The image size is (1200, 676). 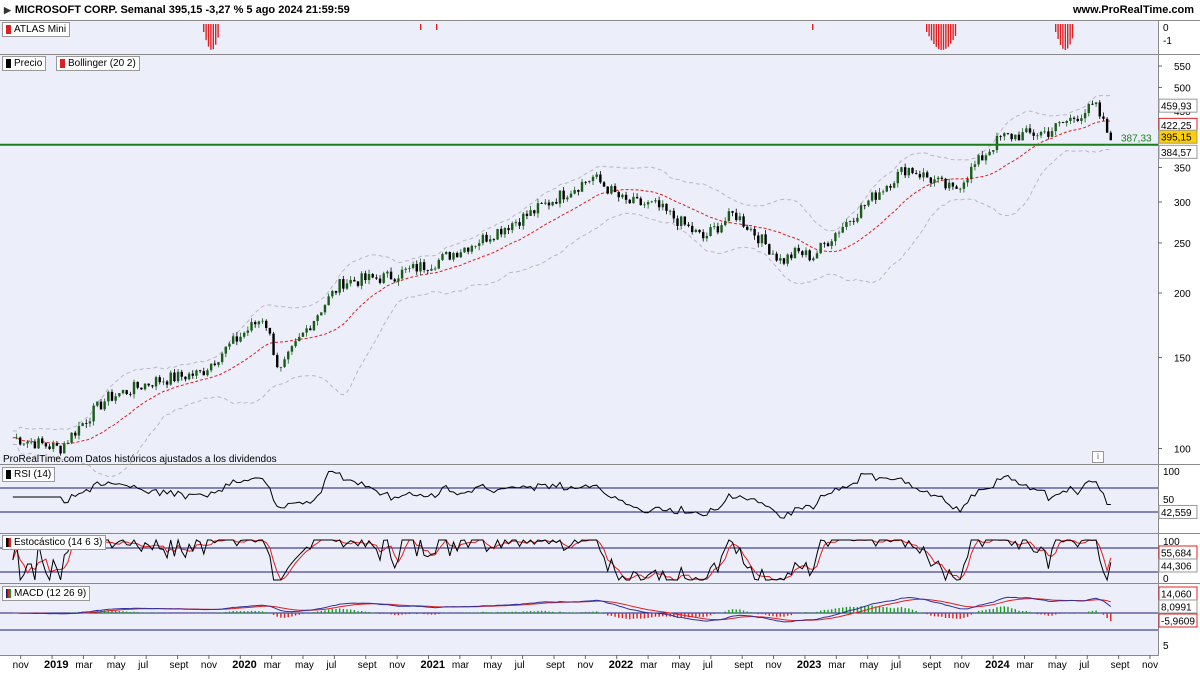 I want to click on price-tick-label: 150, so click(x=1182, y=359).